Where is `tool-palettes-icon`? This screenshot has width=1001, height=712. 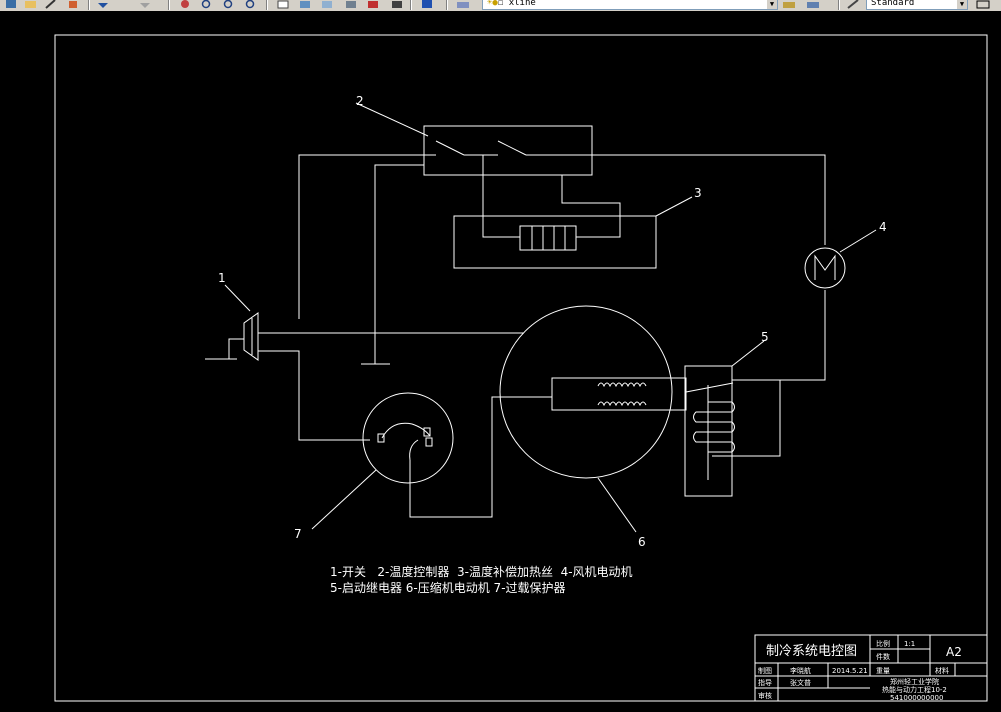 tool-palettes-icon is located at coordinates (327, 4).